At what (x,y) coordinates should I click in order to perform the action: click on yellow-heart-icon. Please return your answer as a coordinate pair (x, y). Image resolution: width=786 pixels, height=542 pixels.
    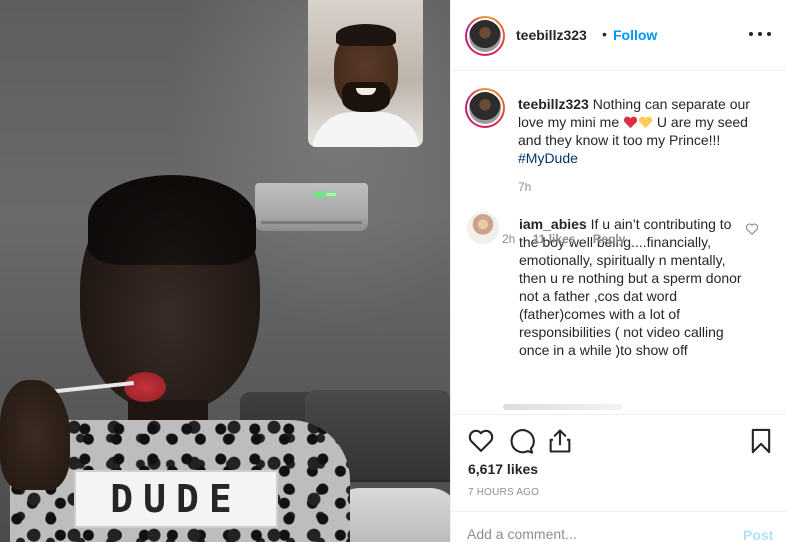
    Looking at the image, I should click on (645, 122).